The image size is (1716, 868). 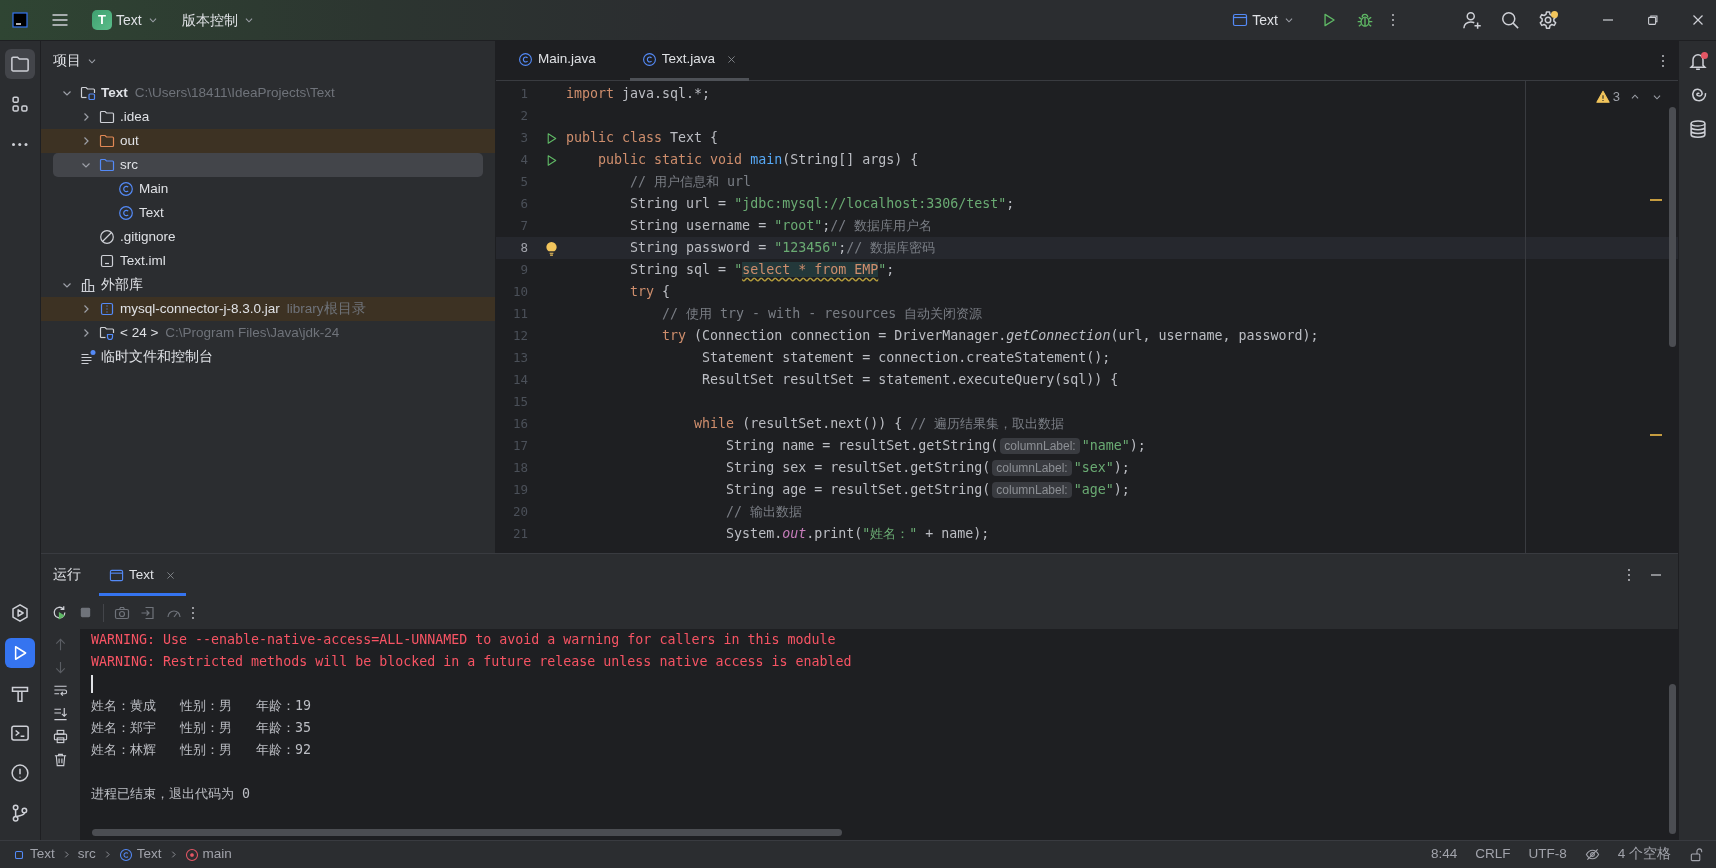 What do you see at coordinates (157, 357) in the screenshot?
I see `tree-item-label: 临时文件和控制台` at bounding box center [157, 357].